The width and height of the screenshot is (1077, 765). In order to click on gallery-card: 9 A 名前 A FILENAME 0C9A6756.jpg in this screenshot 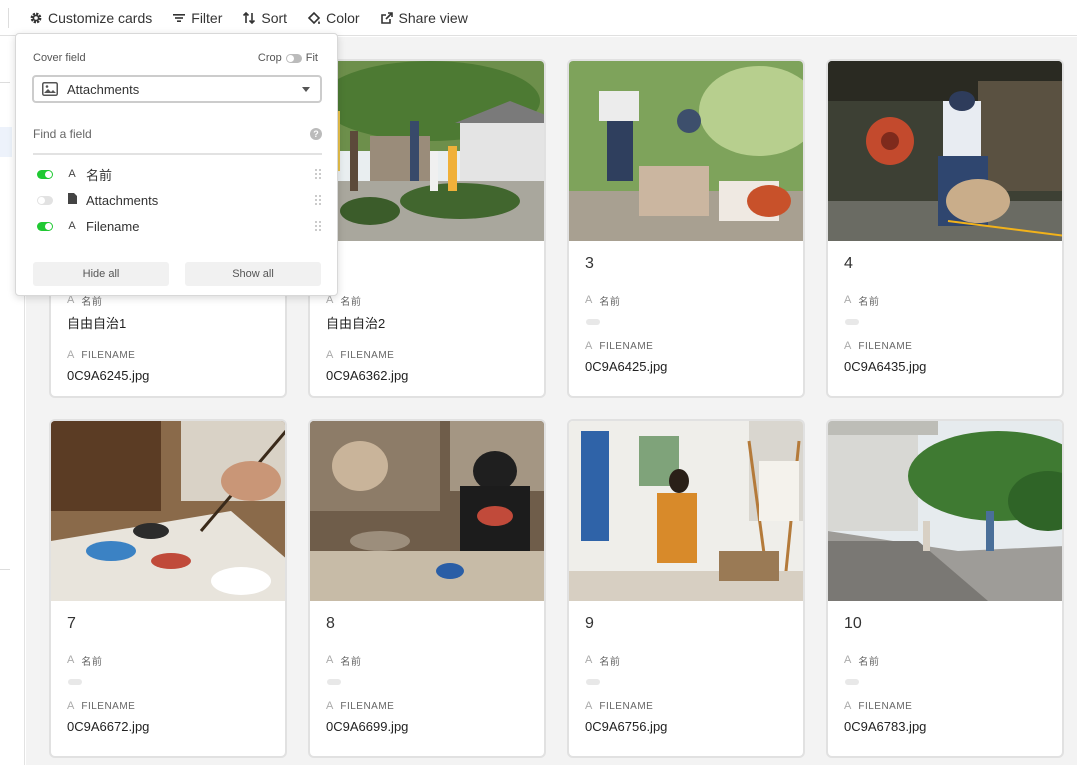, I will do `click(686, 588)`.